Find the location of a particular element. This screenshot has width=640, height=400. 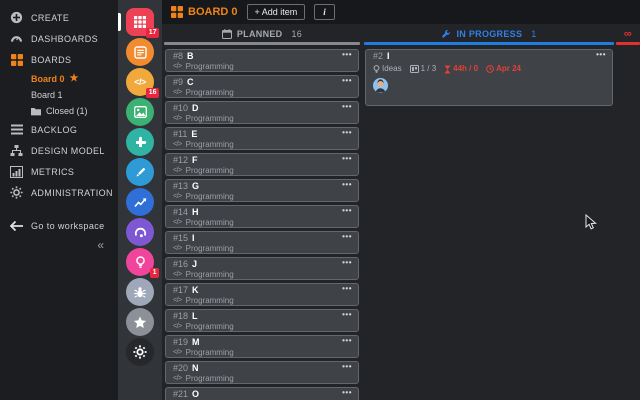

time-meta: 44h / 0 is located at coordinates (461, 69).